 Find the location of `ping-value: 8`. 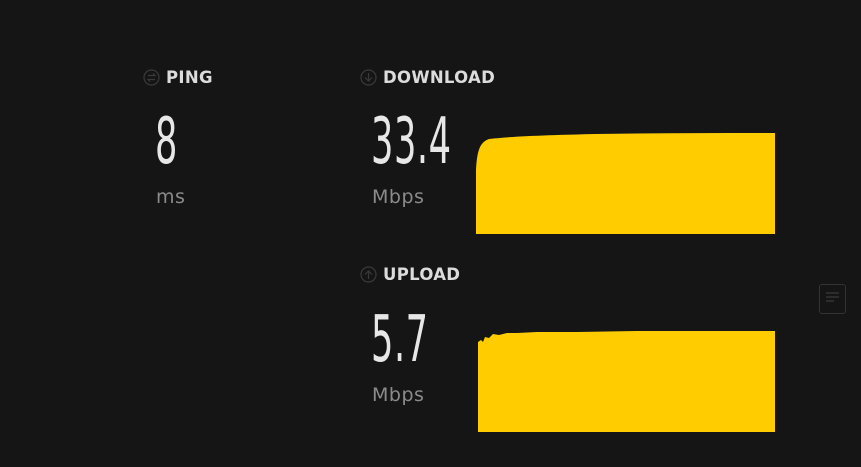

ping-value: 8 is located at coordinates (166, 142).